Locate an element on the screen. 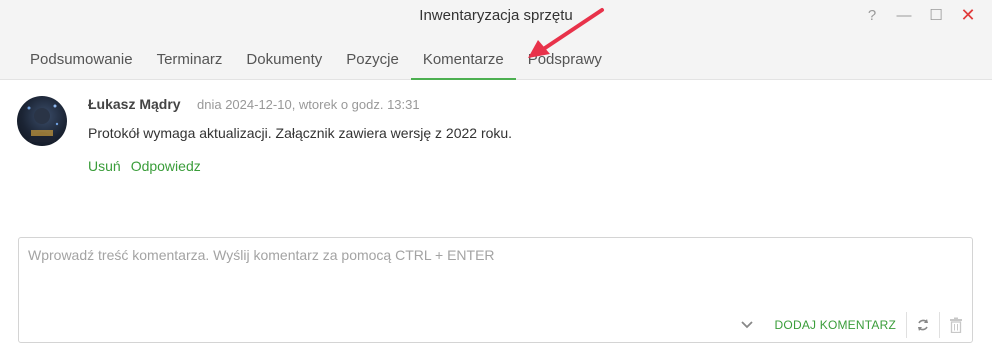 The image size is (992, 351). tab-podsprawy: Podsprawy is located at coordinates (565, 61).